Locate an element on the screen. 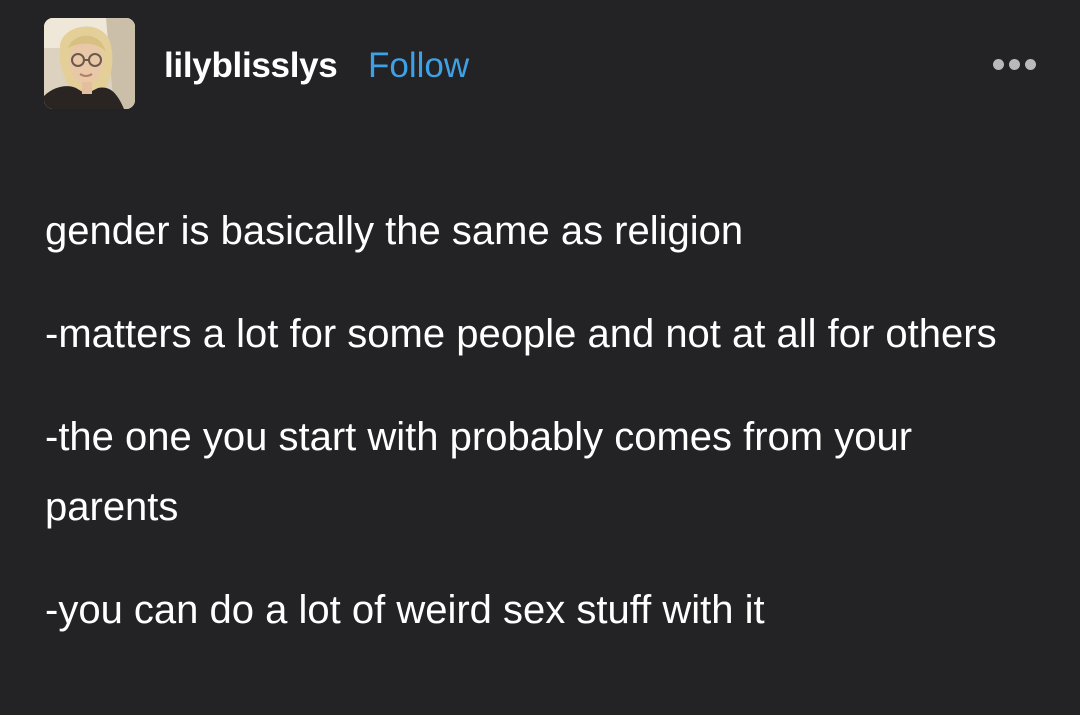 The height and width of the screenshot is (715, 1080). follow-button: Follow is located at coordinates (418, 66).